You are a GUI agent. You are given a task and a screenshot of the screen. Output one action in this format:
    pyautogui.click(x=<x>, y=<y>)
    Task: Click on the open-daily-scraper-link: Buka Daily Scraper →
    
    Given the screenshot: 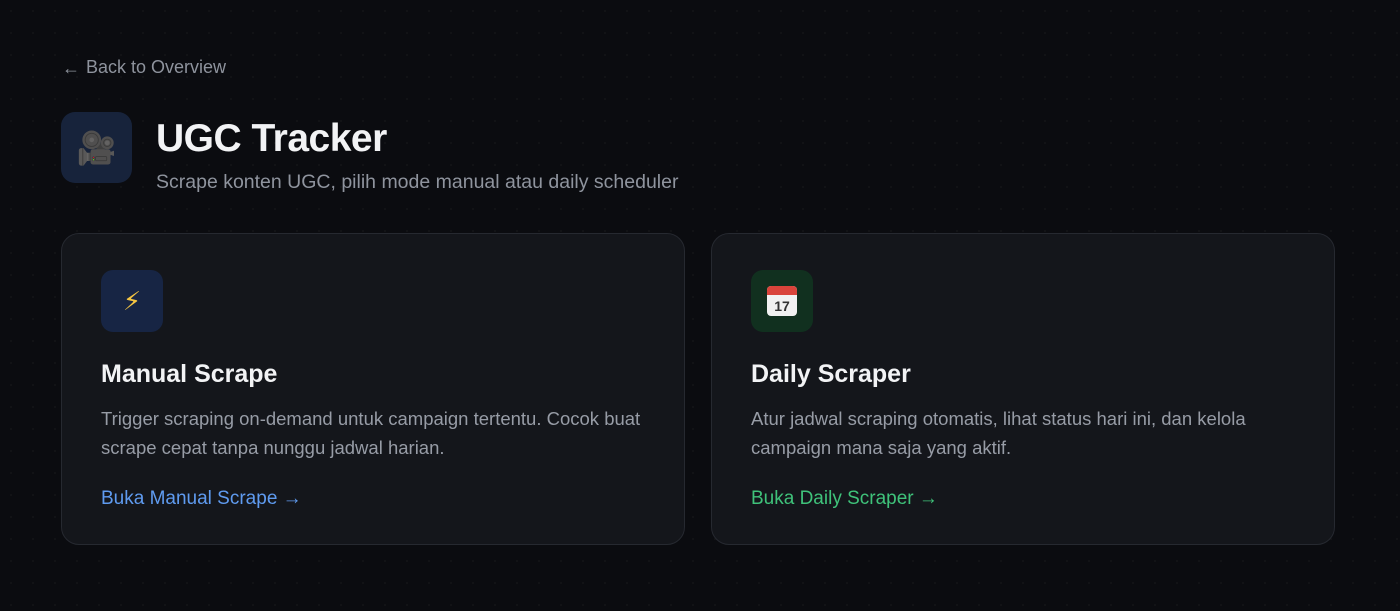 What is the action you would take?
    pyautogui.click(x=844, y=499)
    